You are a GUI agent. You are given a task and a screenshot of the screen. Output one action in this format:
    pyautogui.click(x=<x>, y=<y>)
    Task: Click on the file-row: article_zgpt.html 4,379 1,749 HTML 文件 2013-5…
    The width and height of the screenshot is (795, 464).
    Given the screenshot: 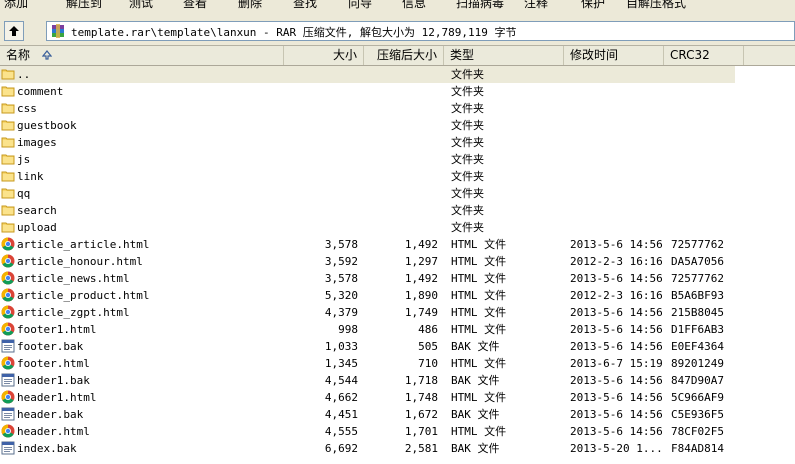 What is the action you would take?
    pyautogui.click(x=397, y=312)
    